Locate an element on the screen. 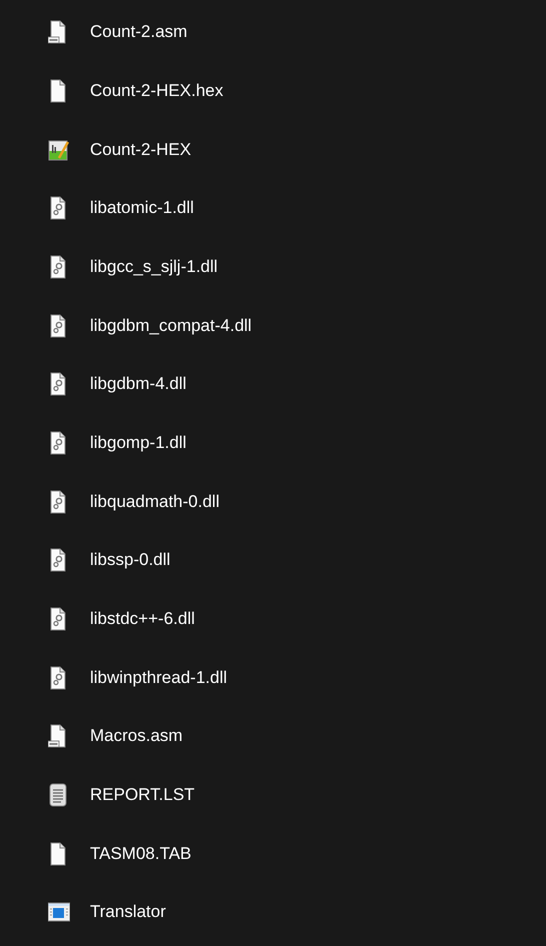  file-name: libstdc++-6.dll is located at coordinates (142, 618).